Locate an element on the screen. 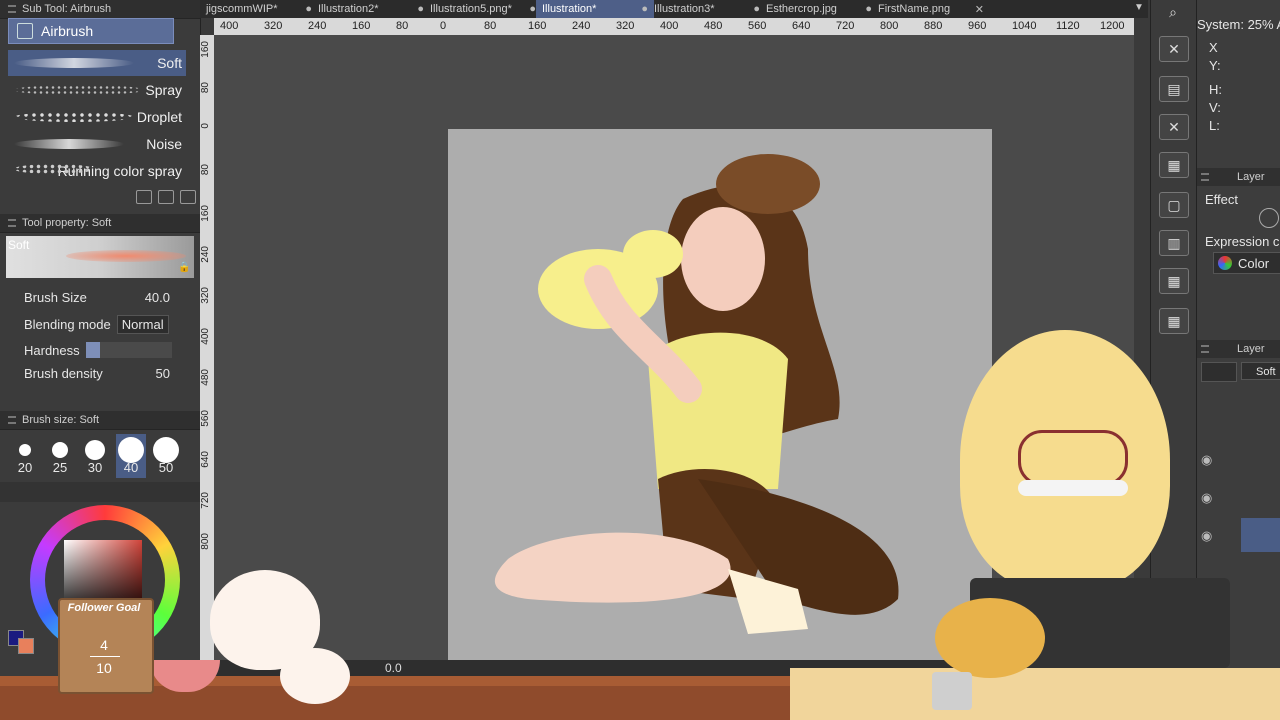  tab-label: FirstName.png is located at coordinates (914, 9).